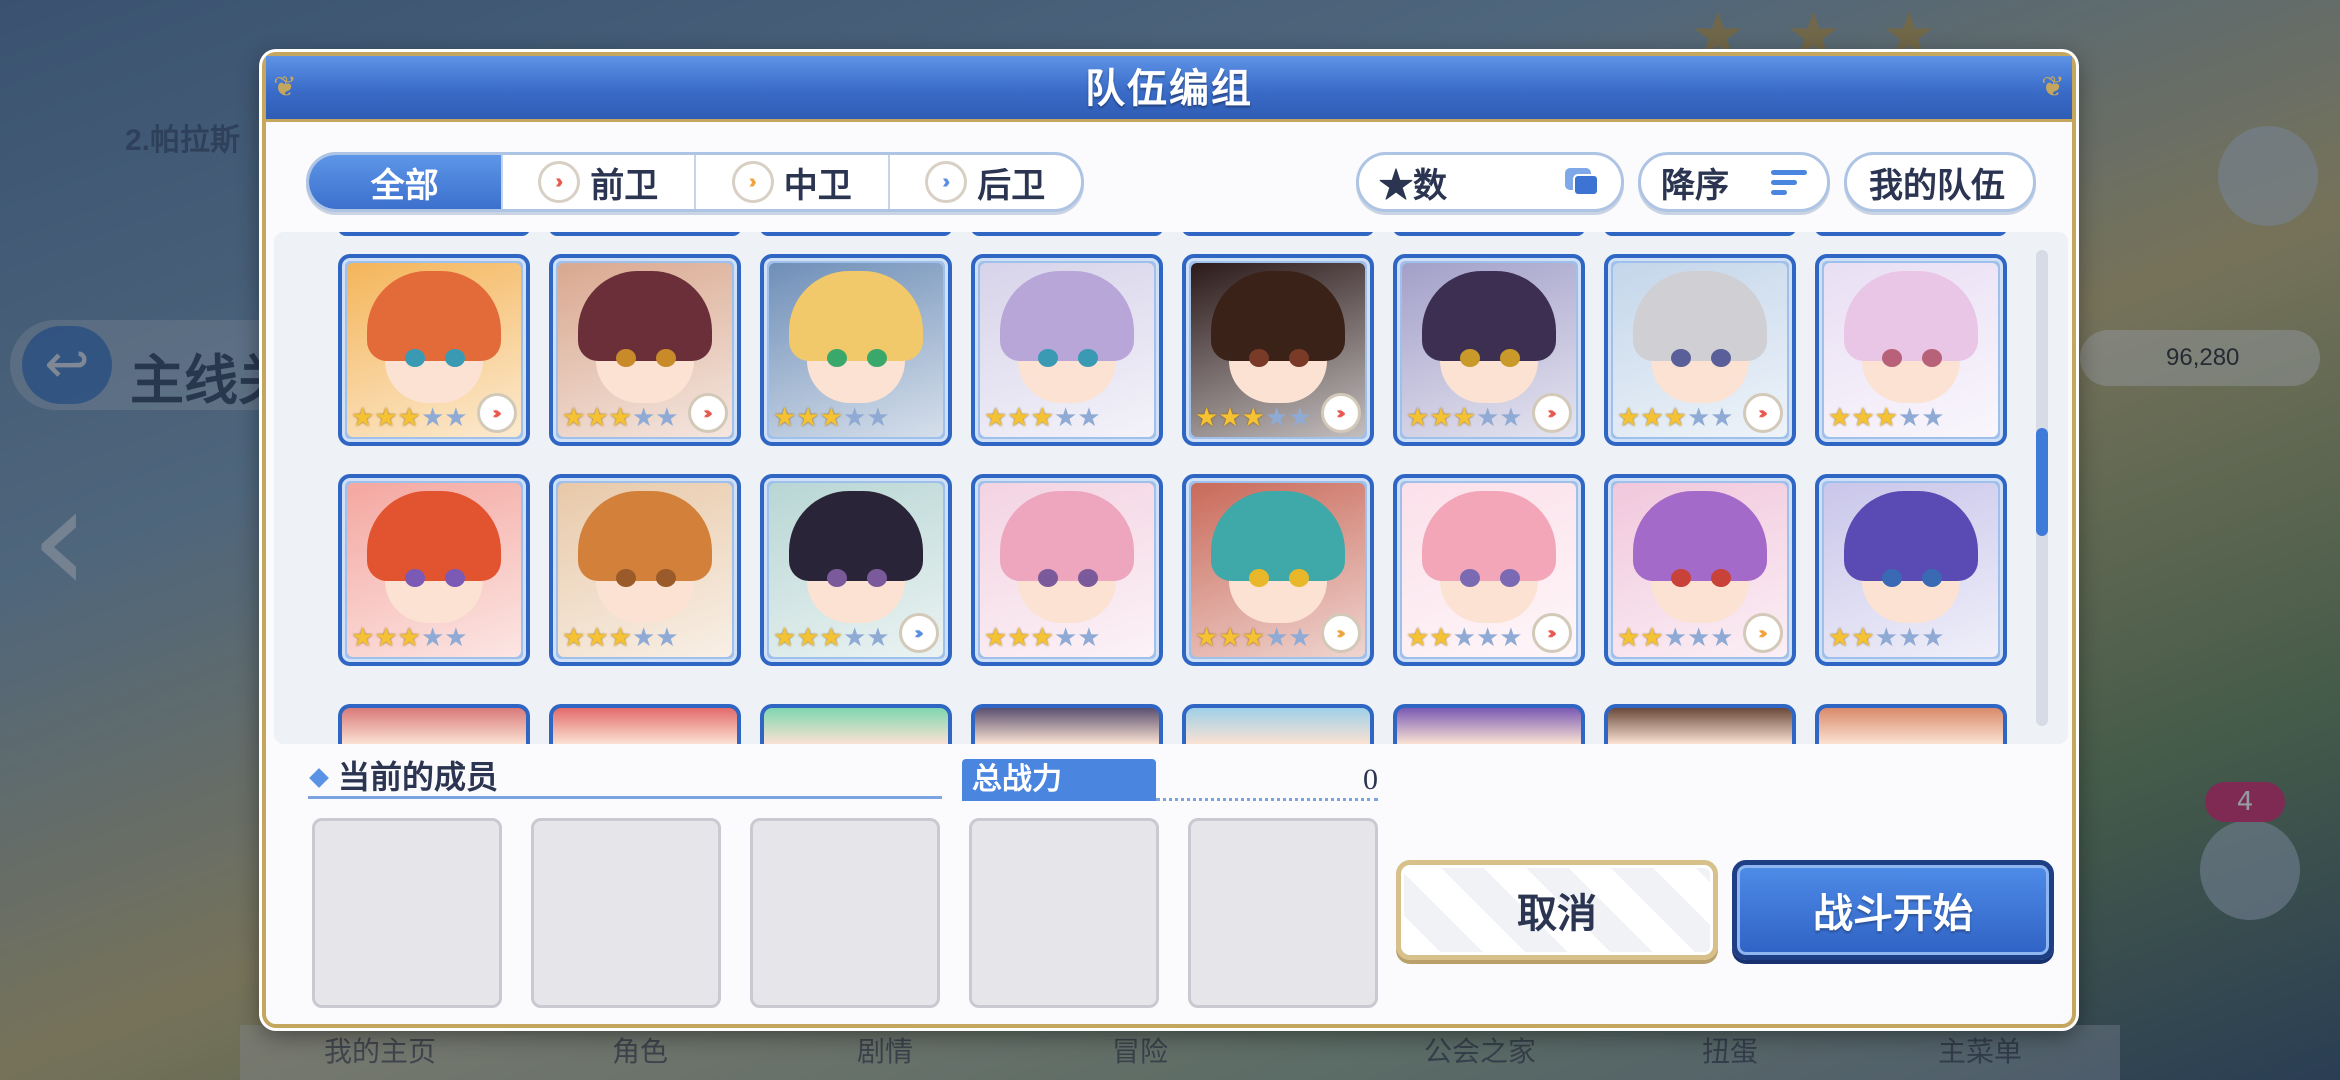  What do you see at coordinates (1557, 914) in the screenshot?
I see `cancel-label: 取消` at bounding box center [1557, 914].